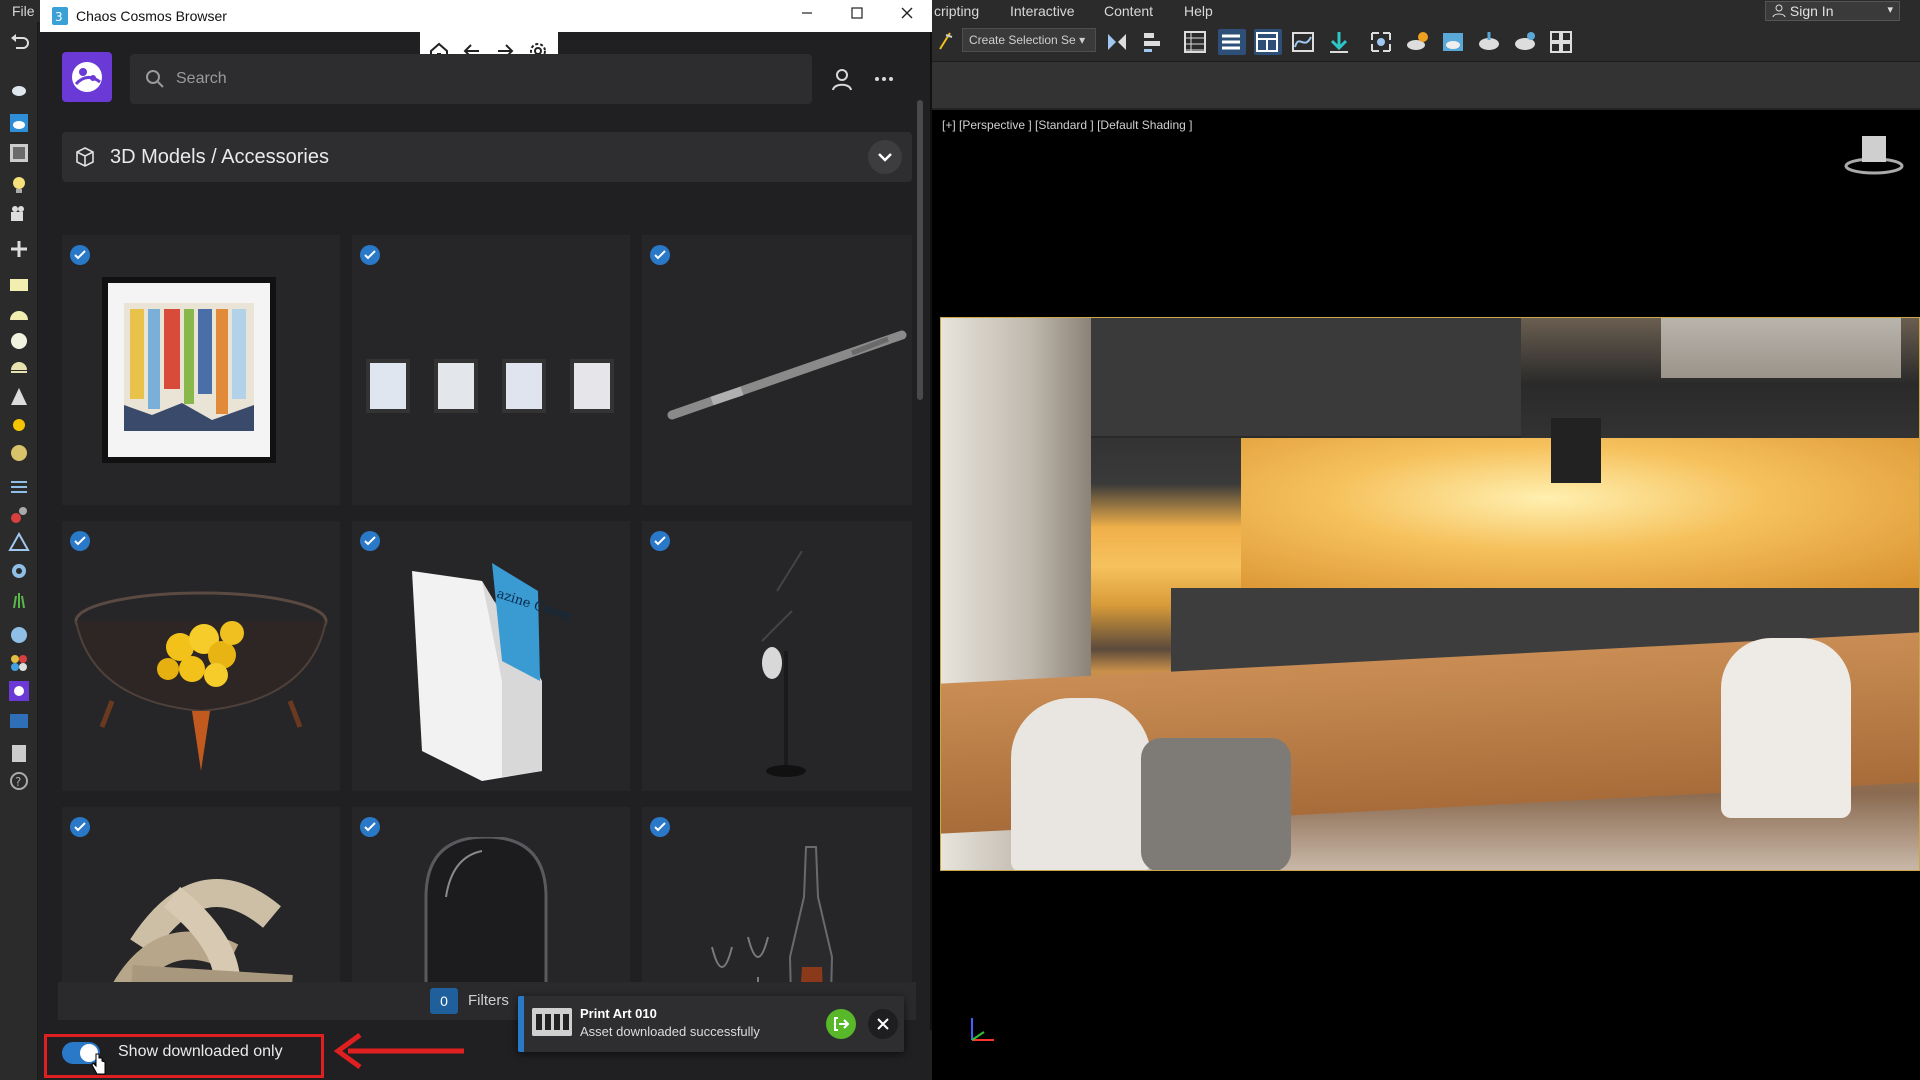 This screenshot has width=1920, height=1080. I want to click on helper-icon, so click(19, 249).